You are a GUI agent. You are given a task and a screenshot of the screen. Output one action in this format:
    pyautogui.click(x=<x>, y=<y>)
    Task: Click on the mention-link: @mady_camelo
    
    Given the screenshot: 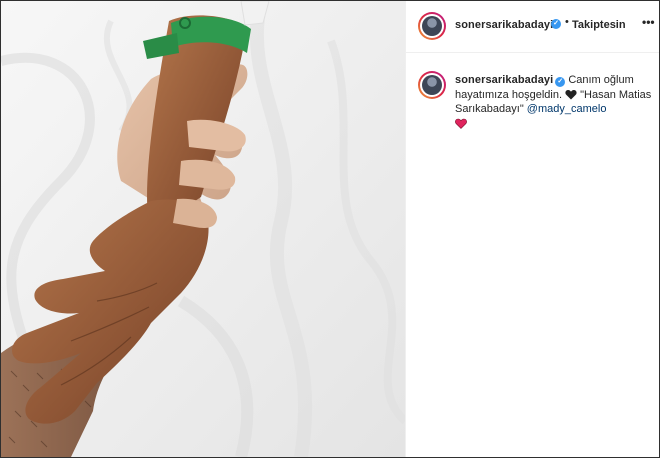 What is the action you would take?
    pyautogui.click(x=567, y=109)
    